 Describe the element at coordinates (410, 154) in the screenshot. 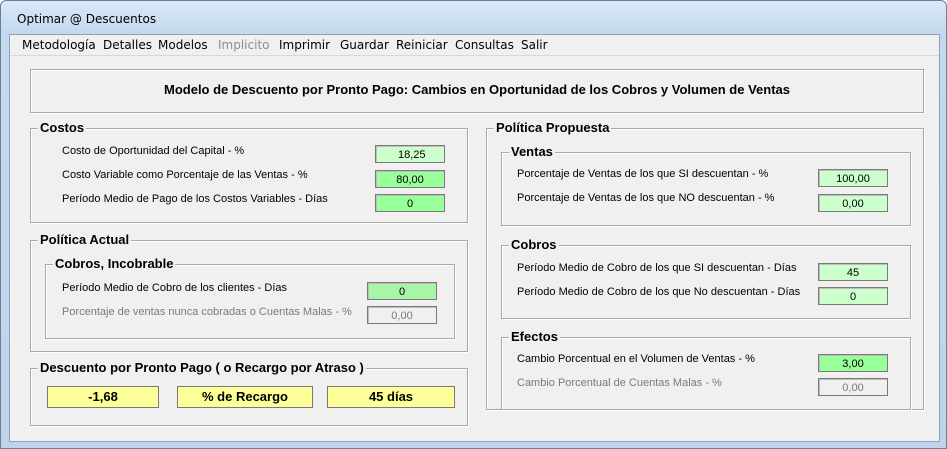

I see `costo-oportunidad-input: 18,25` at that location.